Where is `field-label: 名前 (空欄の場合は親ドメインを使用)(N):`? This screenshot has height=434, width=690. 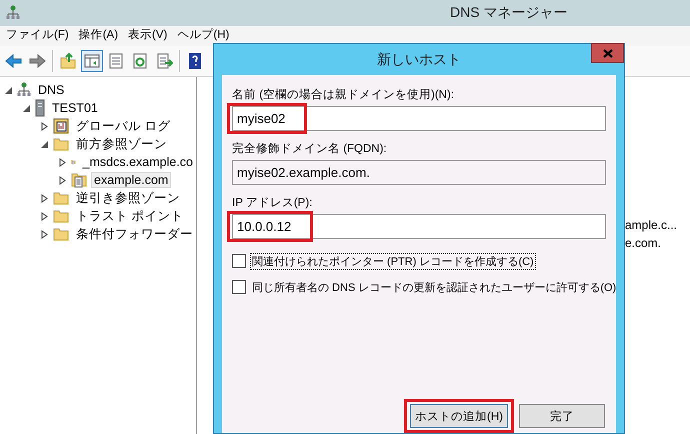
field-label: 名前 (空欄の場合は親ドメインを使用)(N): is located at coordinates (343, 94).